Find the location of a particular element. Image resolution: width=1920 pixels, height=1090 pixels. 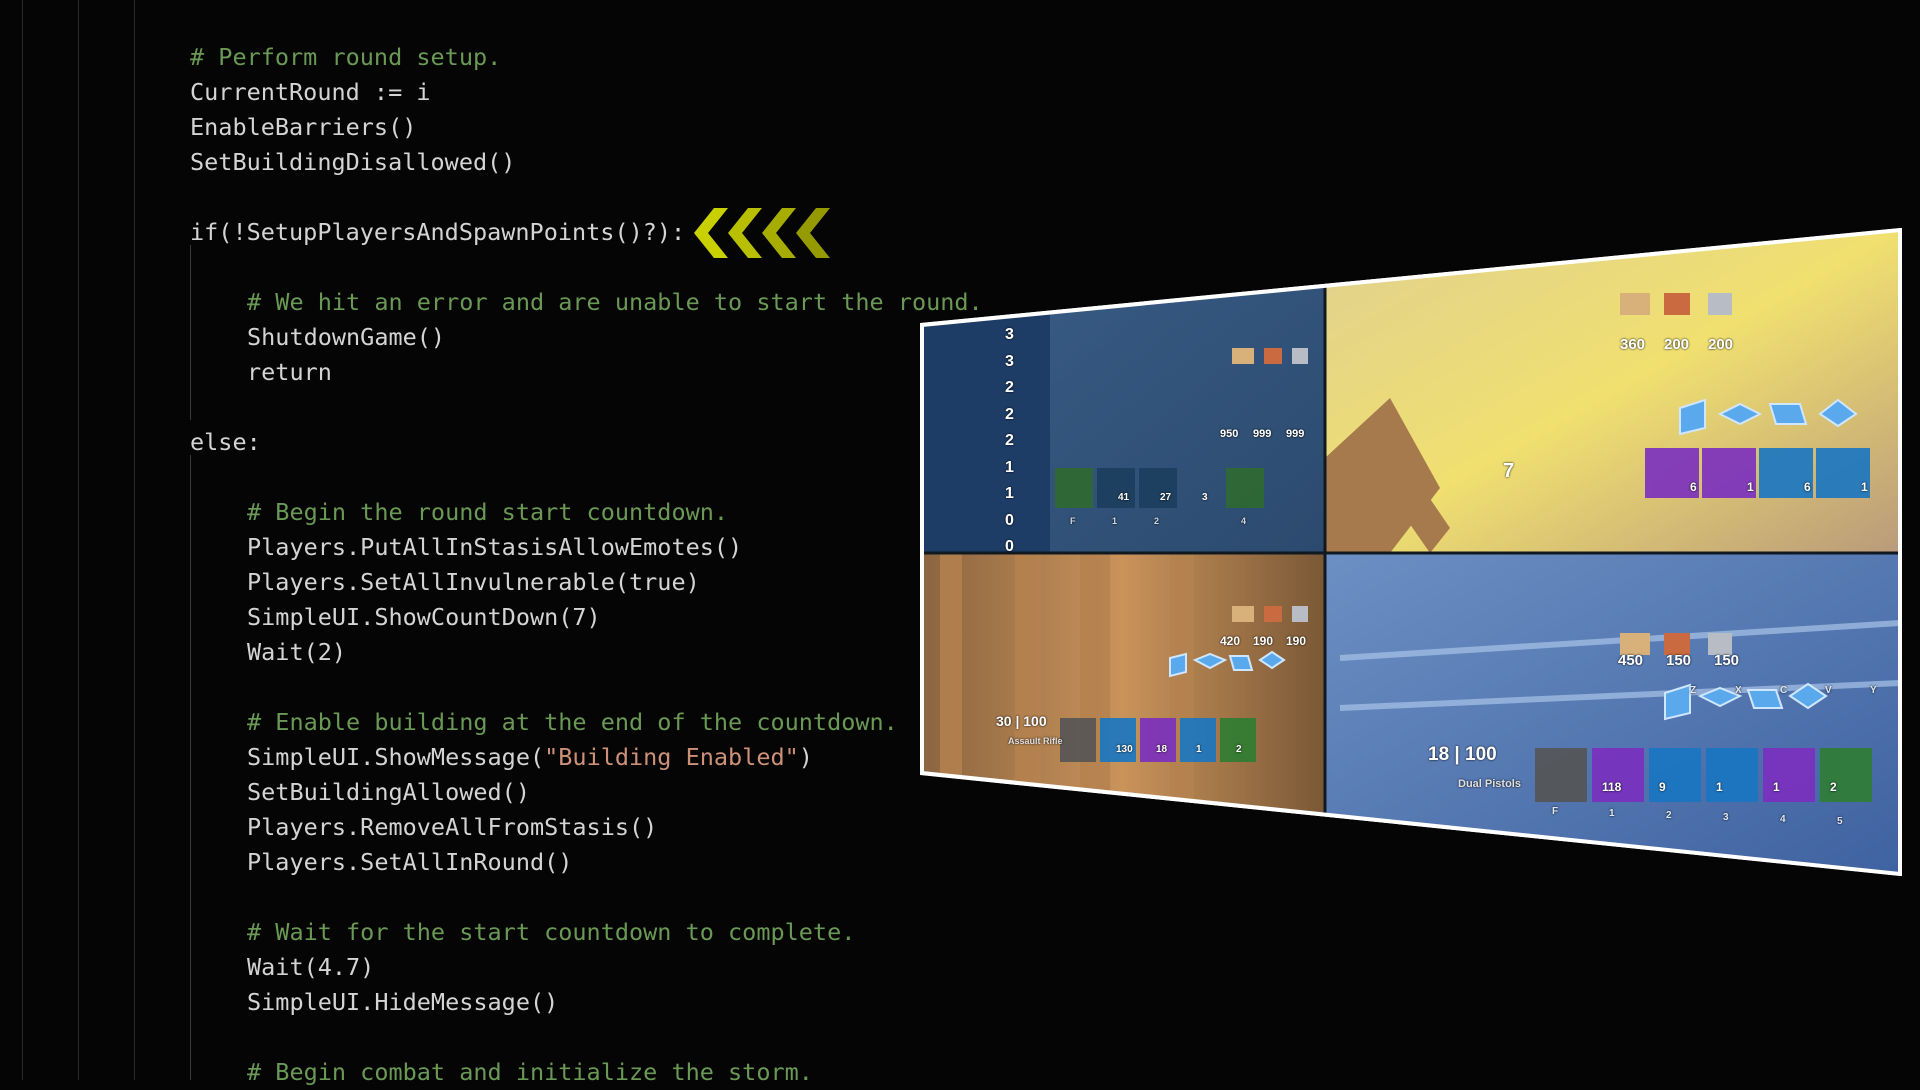

material-count: 450 is located at coordinates (1631, 660).